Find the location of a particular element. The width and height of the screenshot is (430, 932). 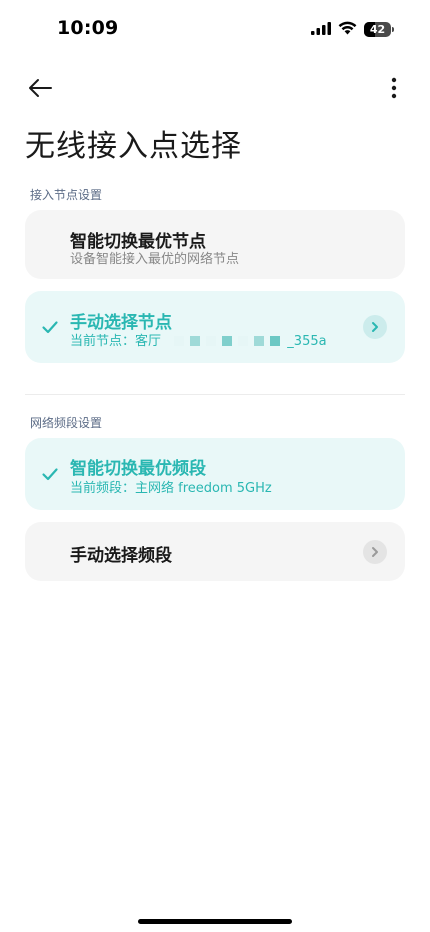

more-button is located at coordinates (394, 88).